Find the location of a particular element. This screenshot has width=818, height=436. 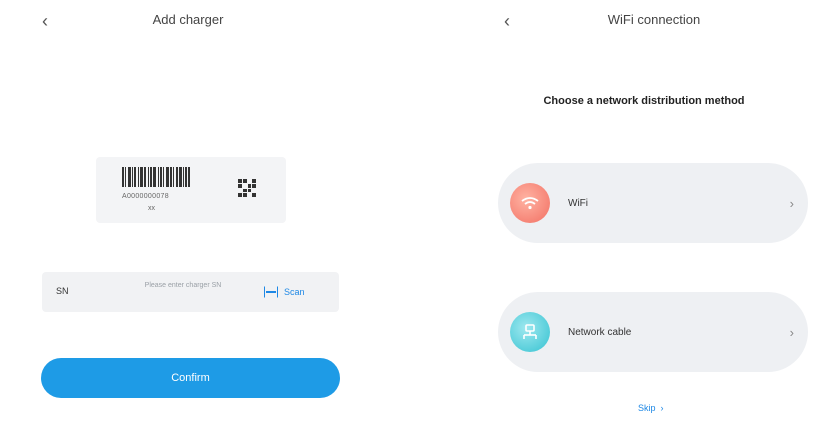

page-title: Add charger is located at coordinates (188, 19).